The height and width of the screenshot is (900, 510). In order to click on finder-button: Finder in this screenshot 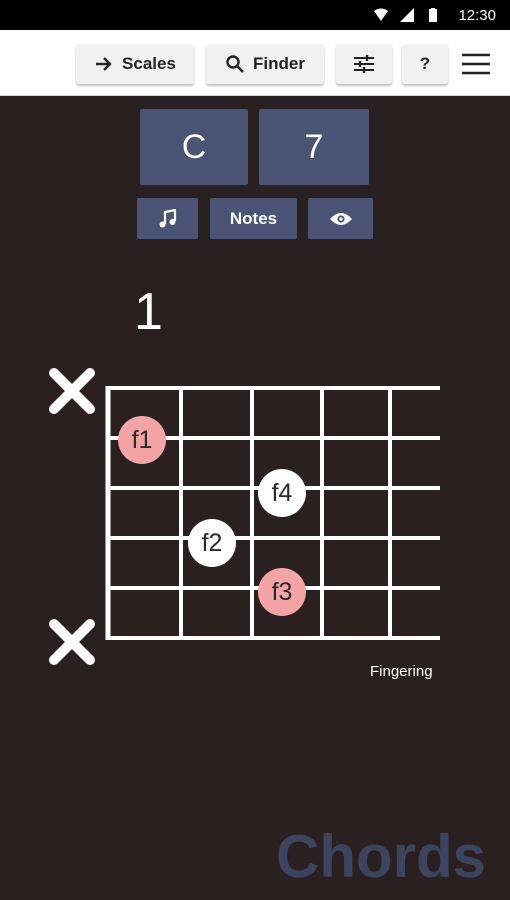, I will do `click(265, 64)`.